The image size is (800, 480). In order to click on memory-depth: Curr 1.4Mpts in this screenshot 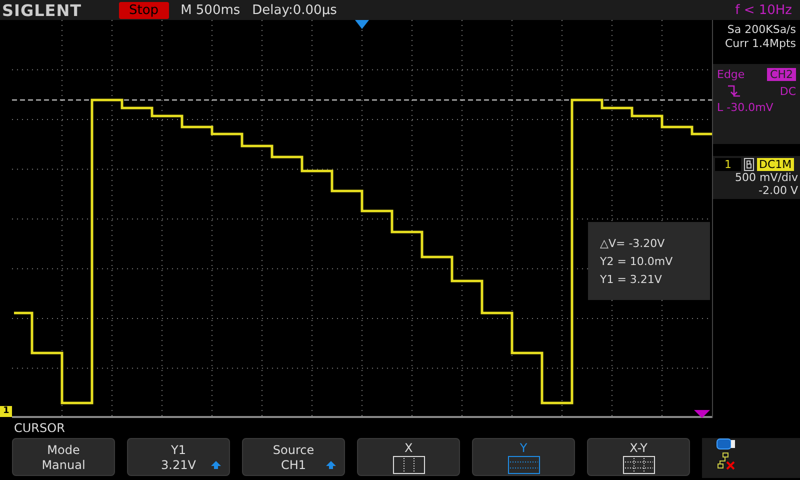, I will do `click(760, 44)`.